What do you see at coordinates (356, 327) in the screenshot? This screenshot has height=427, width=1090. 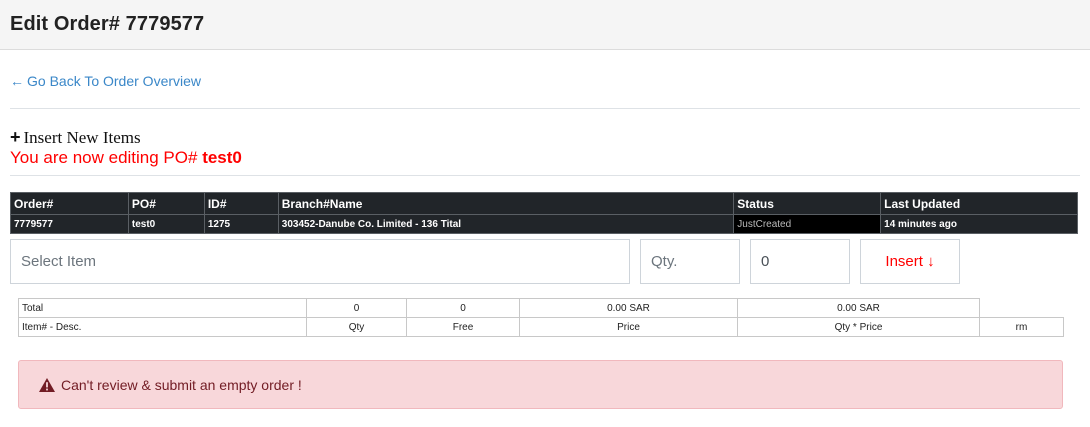 I see `column-header-qty: Qty` at bounding box center [356, 327].